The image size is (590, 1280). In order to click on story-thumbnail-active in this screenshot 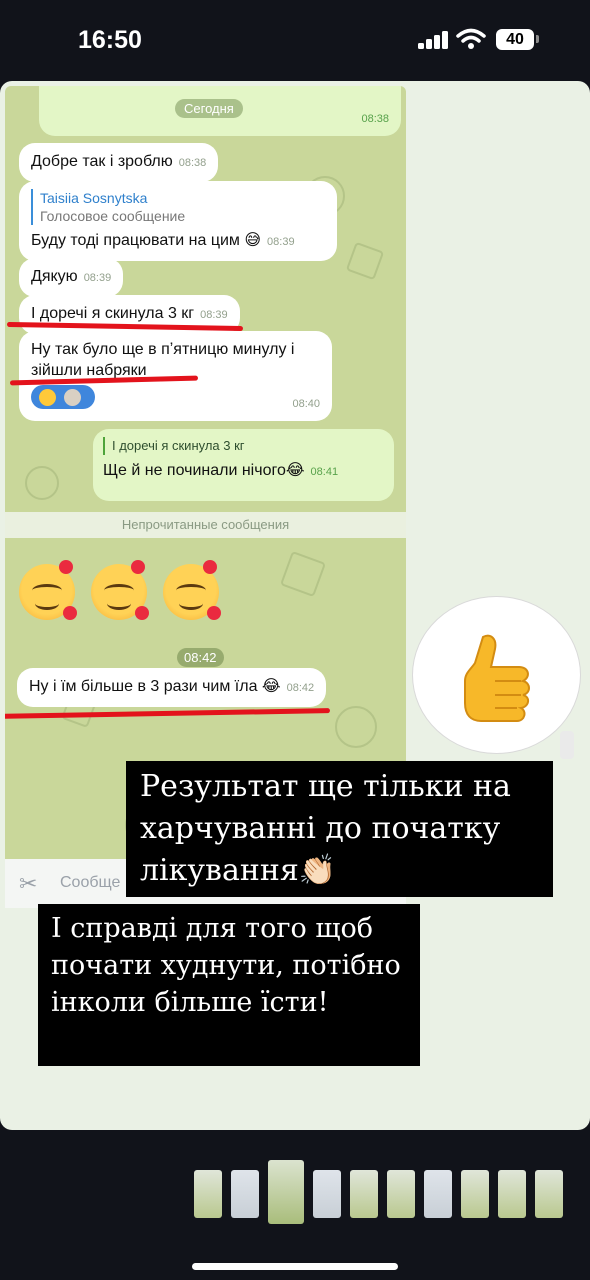, I will do `click(286, 1192)`.